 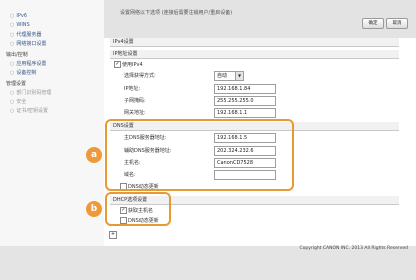 What do you see at coordinates (254, 42) in the screenshot?
I see `ipv4-section-header: IPv4设置` at bounding box center [254, 42].